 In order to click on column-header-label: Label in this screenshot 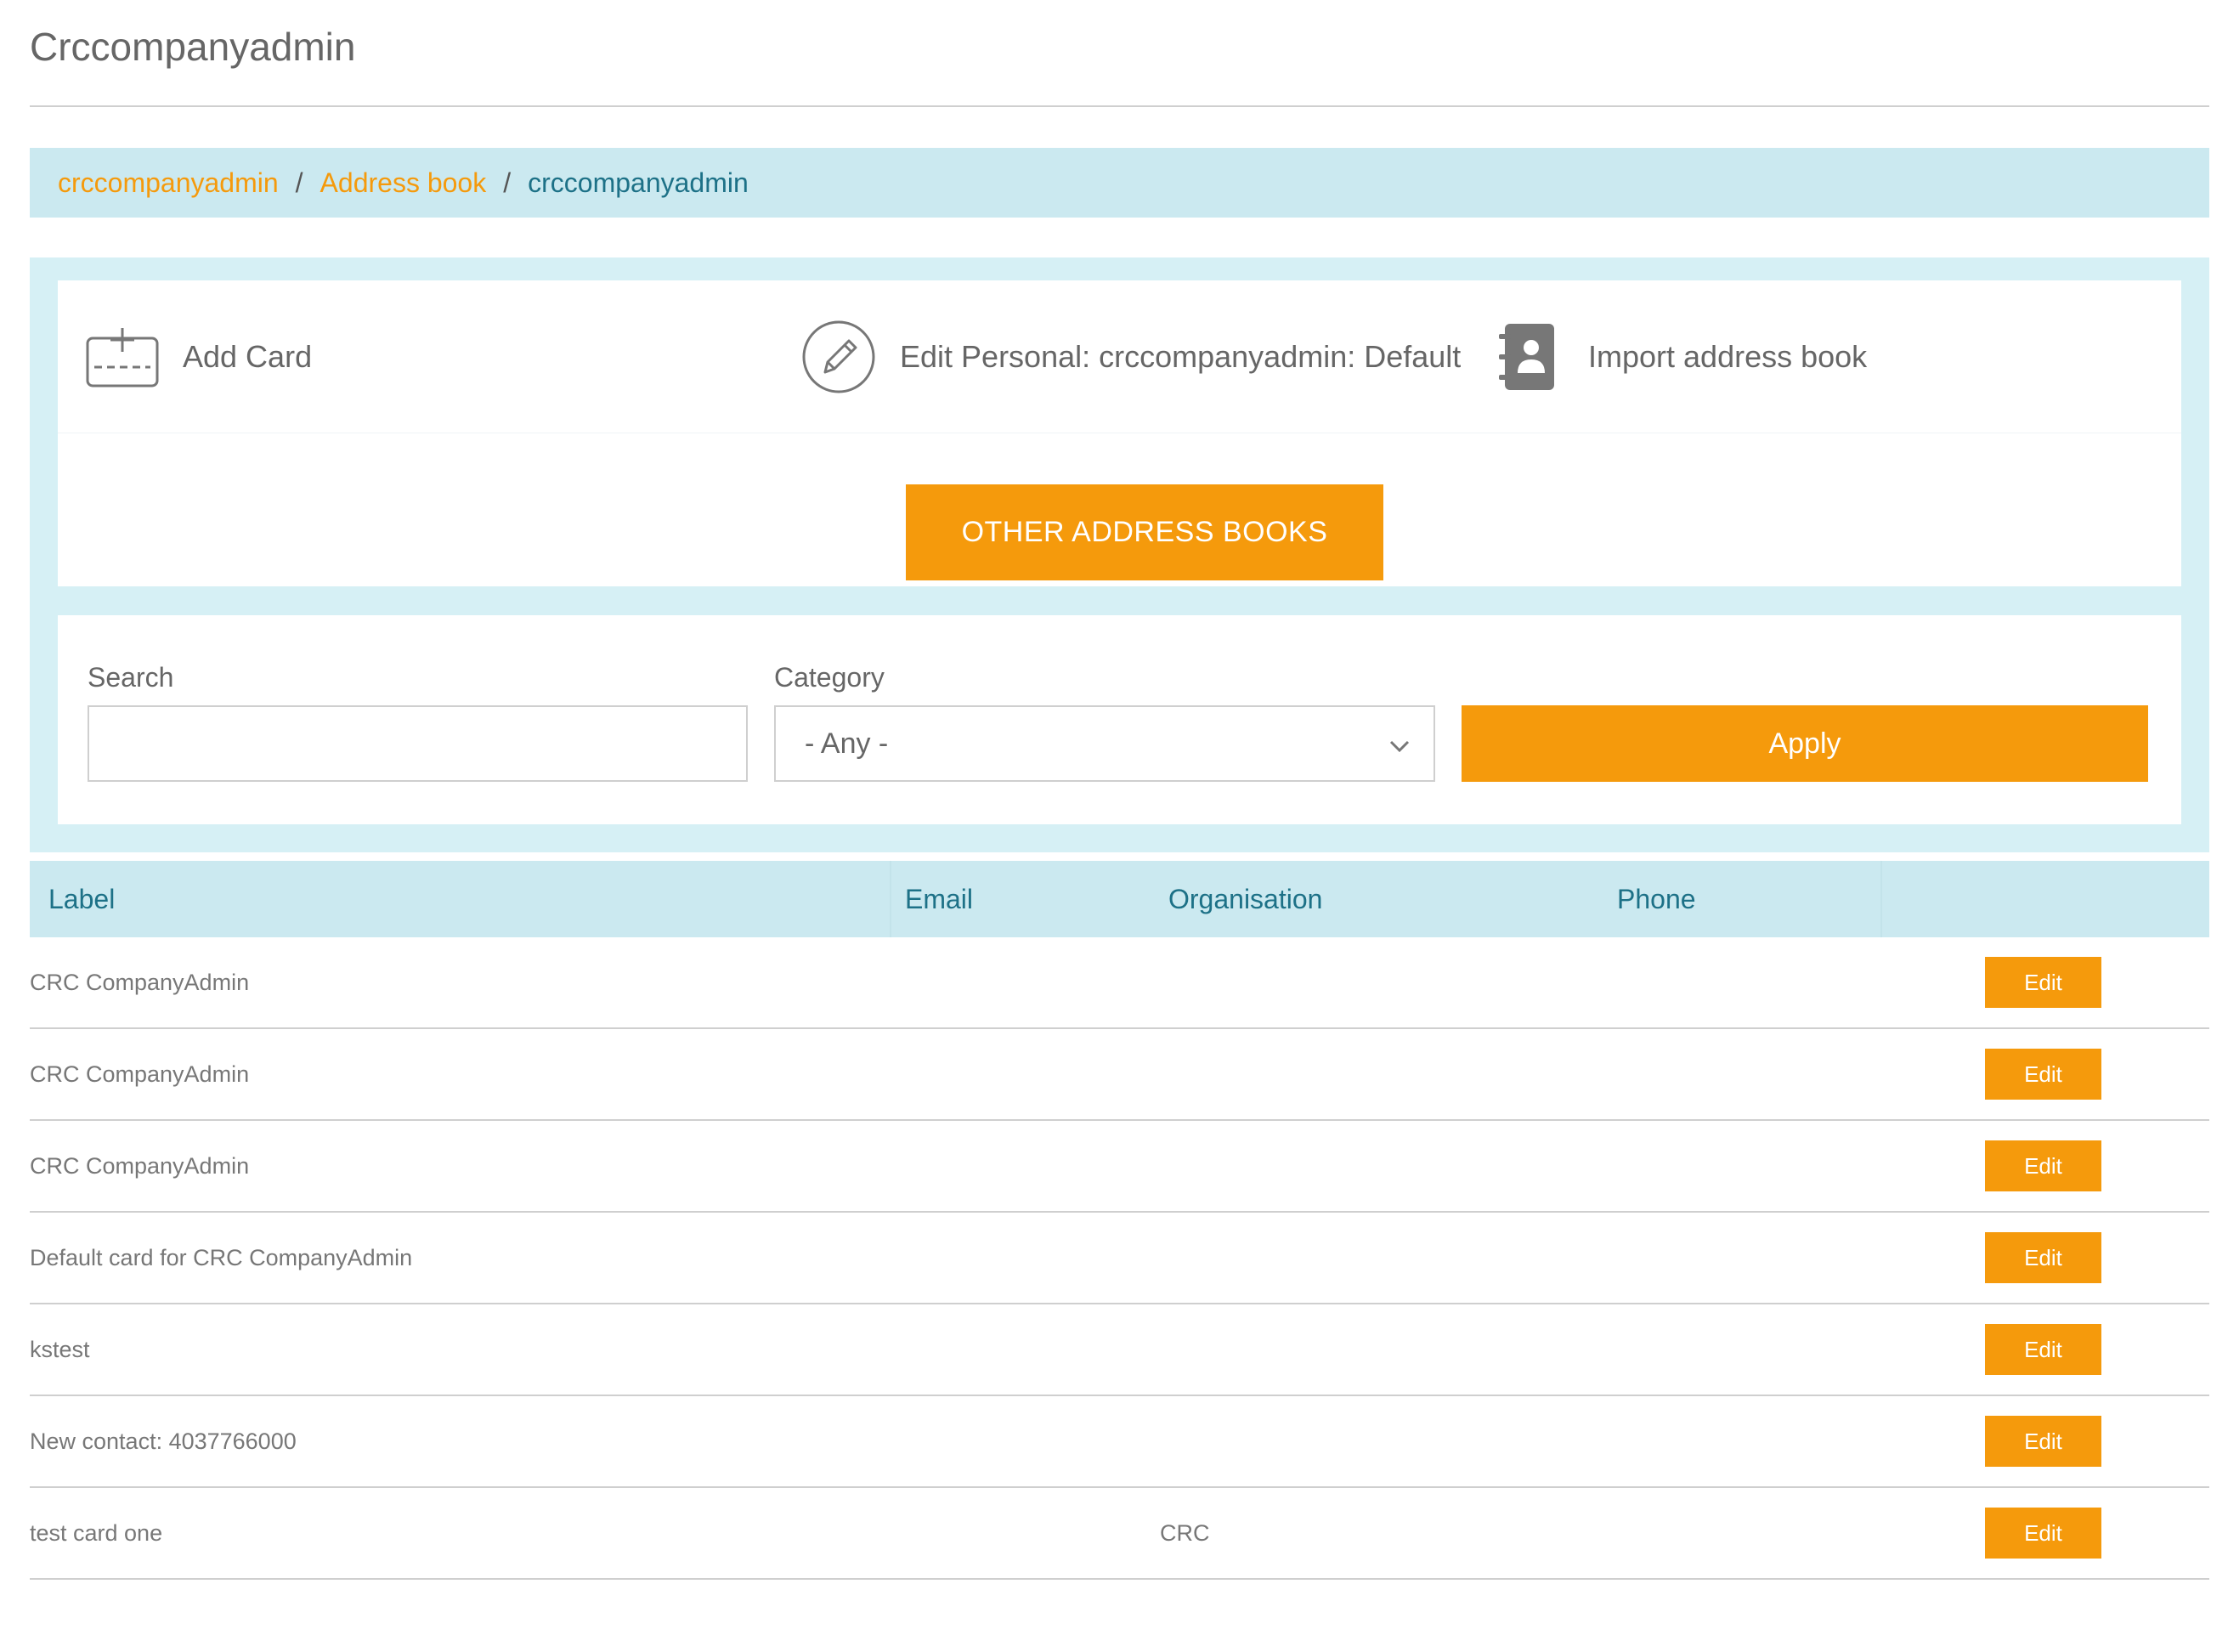, I will do `click(81, 899)`.